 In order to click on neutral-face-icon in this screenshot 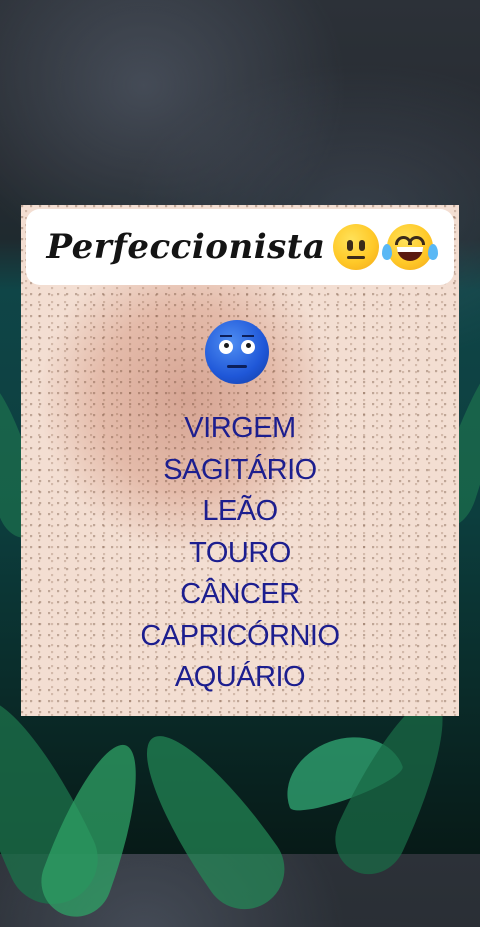, I will do `click(356, 247)`.